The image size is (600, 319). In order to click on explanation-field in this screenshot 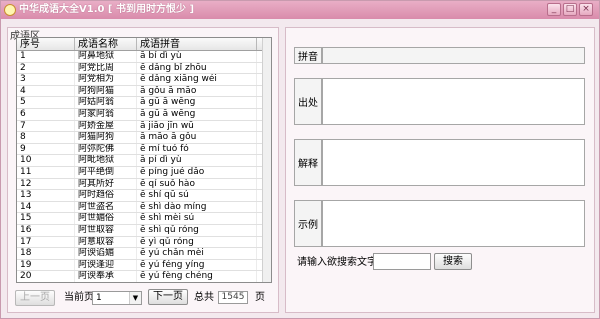, I will do `click(453, 162)`.